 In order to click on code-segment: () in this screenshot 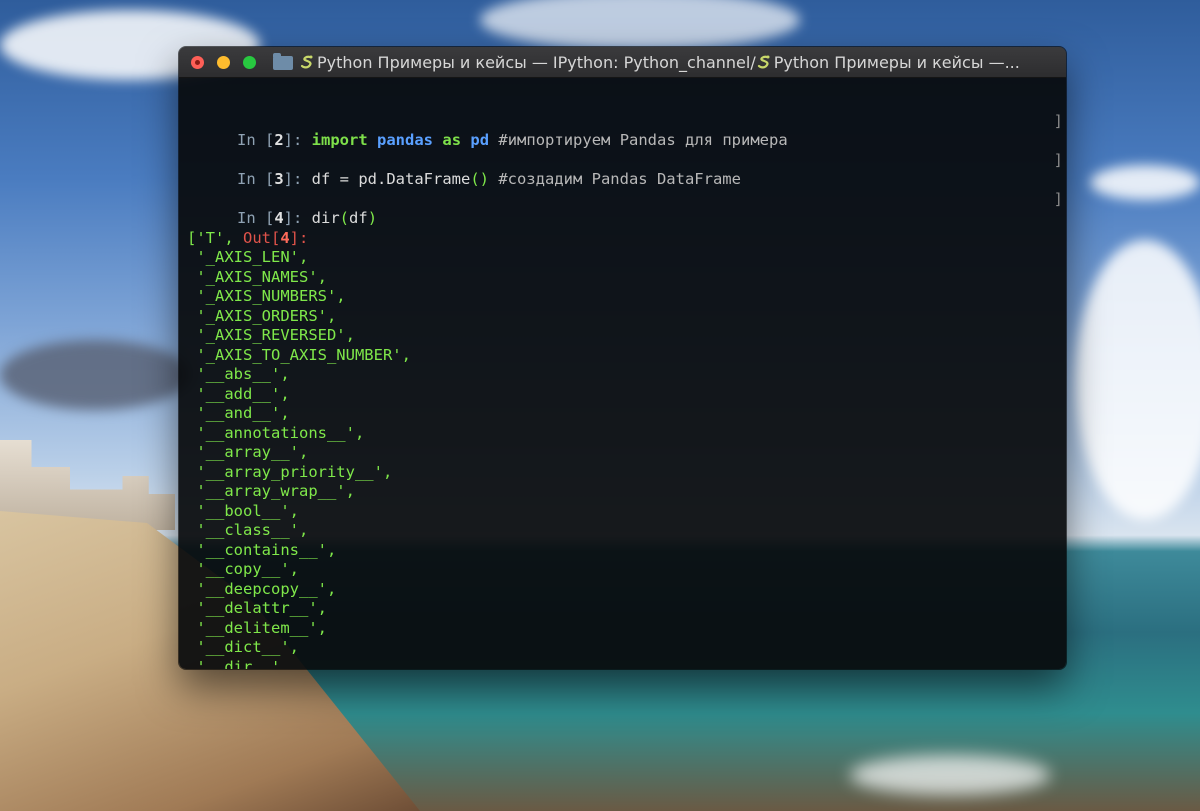, I will do `click(479, 179)`.